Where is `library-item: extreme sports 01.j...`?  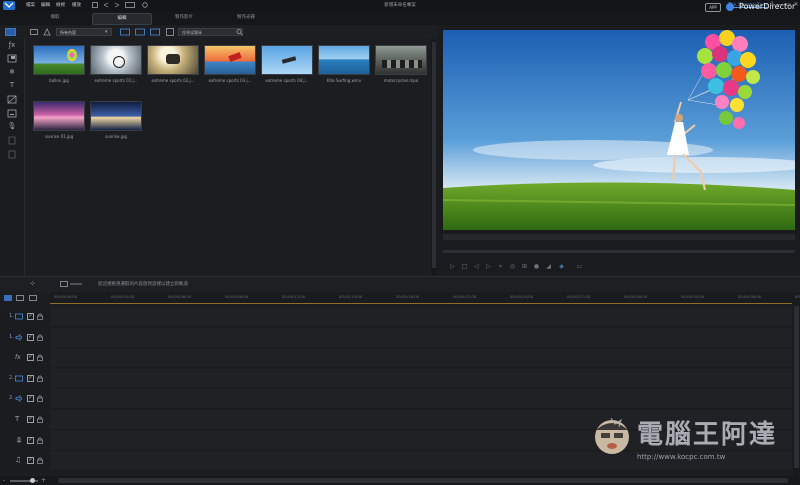 library-item: extreme sports 01.j... is located at coordinates (116, 64).